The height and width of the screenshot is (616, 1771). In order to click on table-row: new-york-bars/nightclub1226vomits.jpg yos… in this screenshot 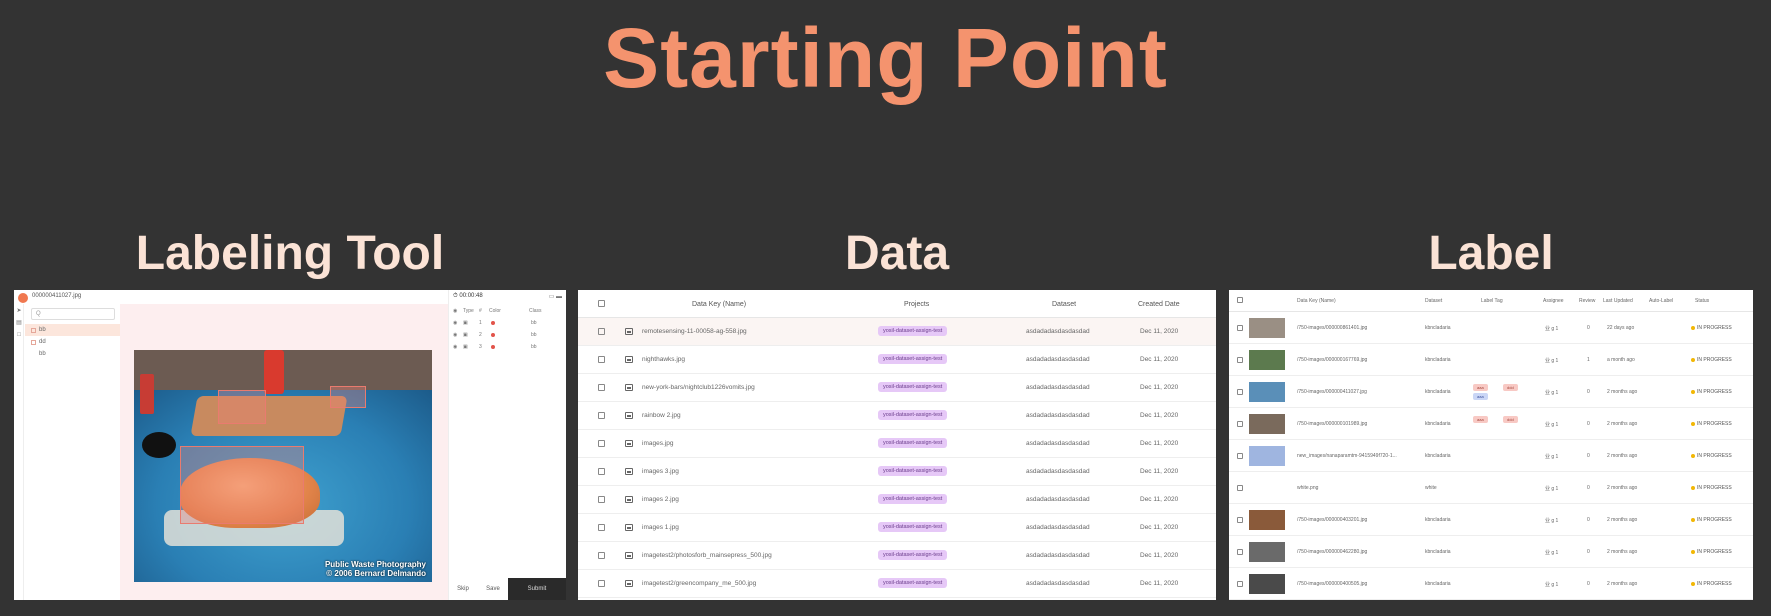, I will do `click(897, 388)`.